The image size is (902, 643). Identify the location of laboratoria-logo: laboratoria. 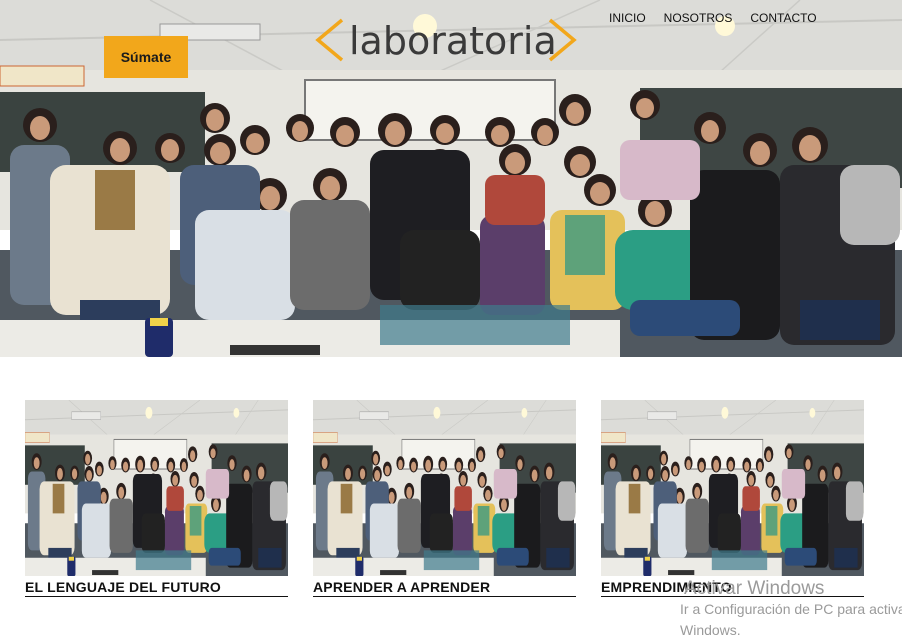
(447, 40).